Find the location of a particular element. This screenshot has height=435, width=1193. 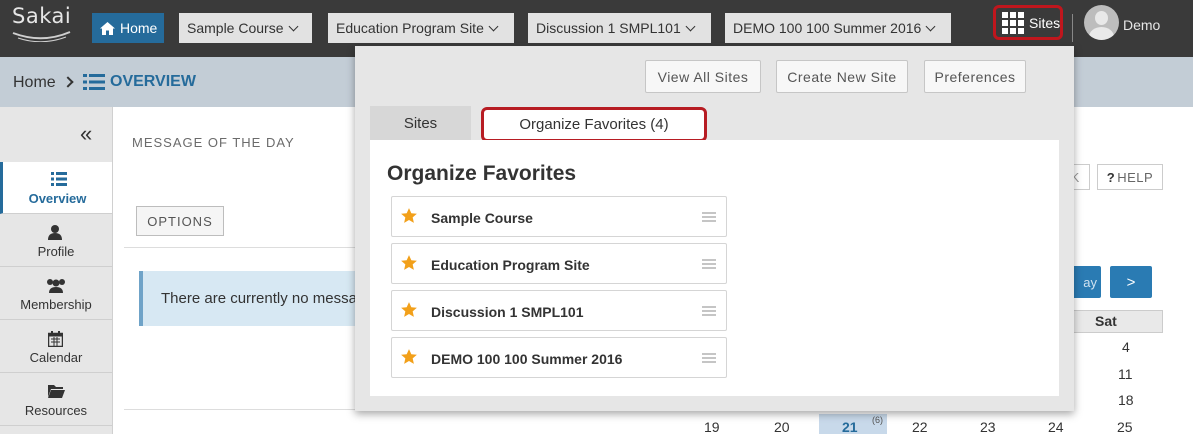

site-tab-demo: DEMO 100 100 Summer 2016 is located at coordinates (838, 28).